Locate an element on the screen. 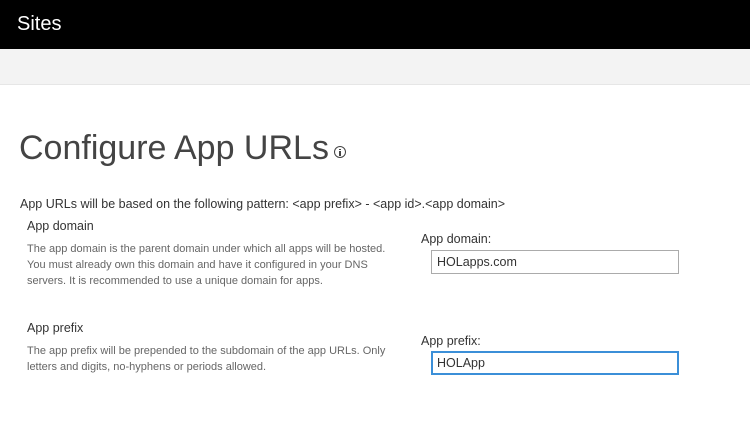 The height and width of the screenshot is (425, 750). info-icon-dot is located at coordinates (340, 149).